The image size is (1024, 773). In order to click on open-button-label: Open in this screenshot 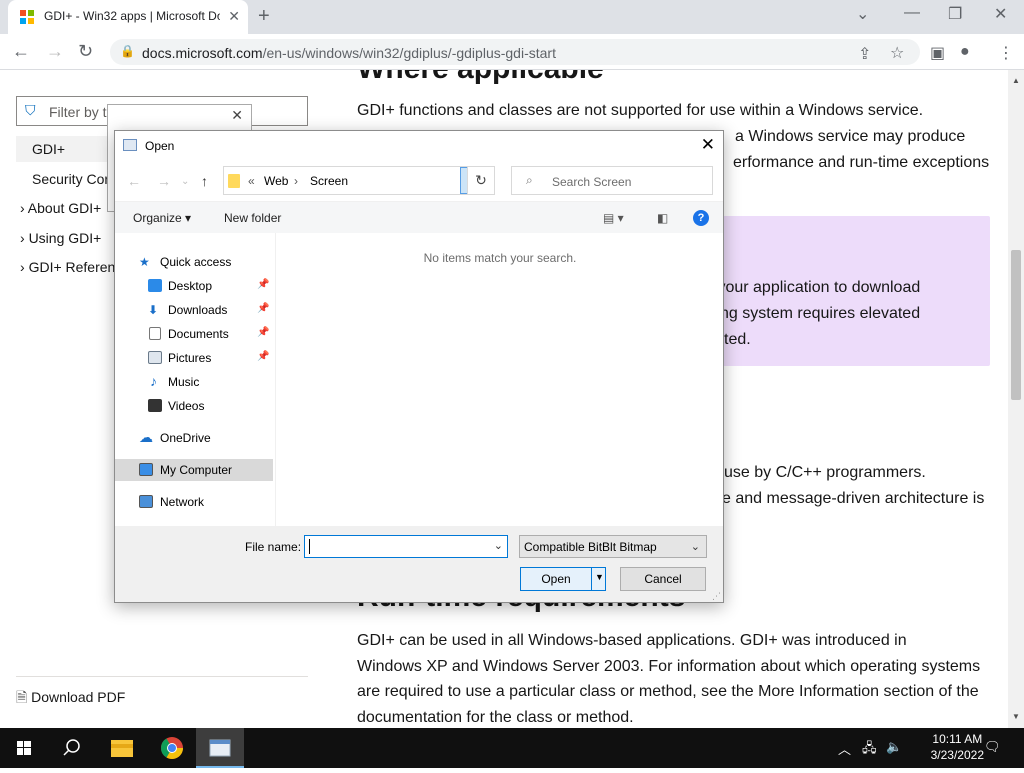, I will do `click(556, 579)`.